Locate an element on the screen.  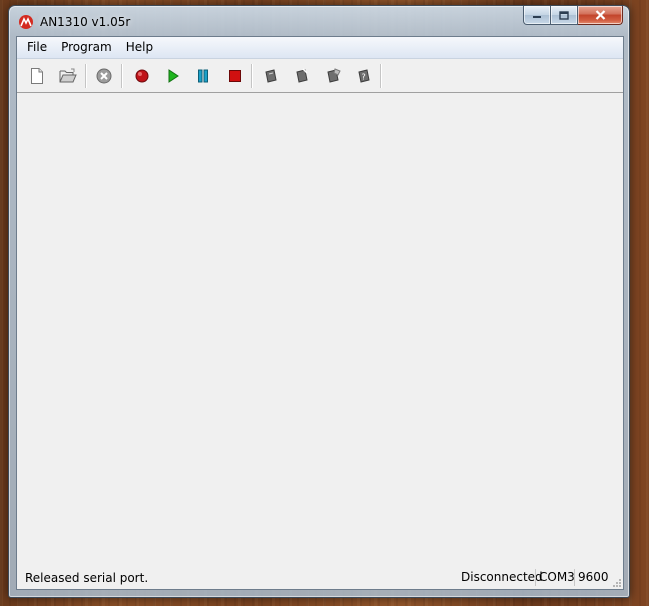
close-button is located at coordinates (600, 15).